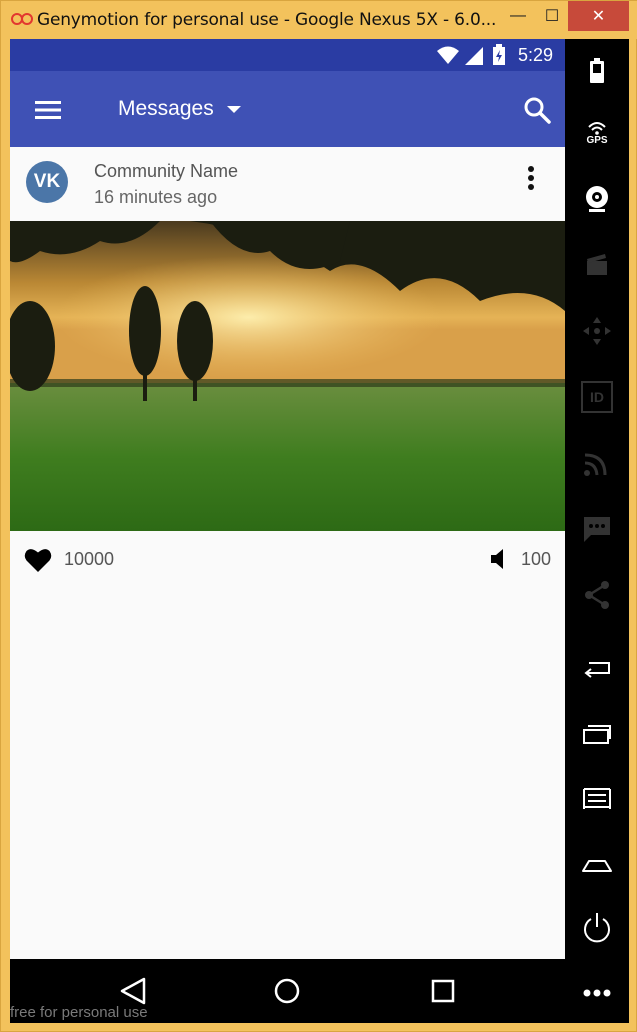 The width and height of the screenshot is (637, 1032). I want to click on back-icon, so click(134, 991).